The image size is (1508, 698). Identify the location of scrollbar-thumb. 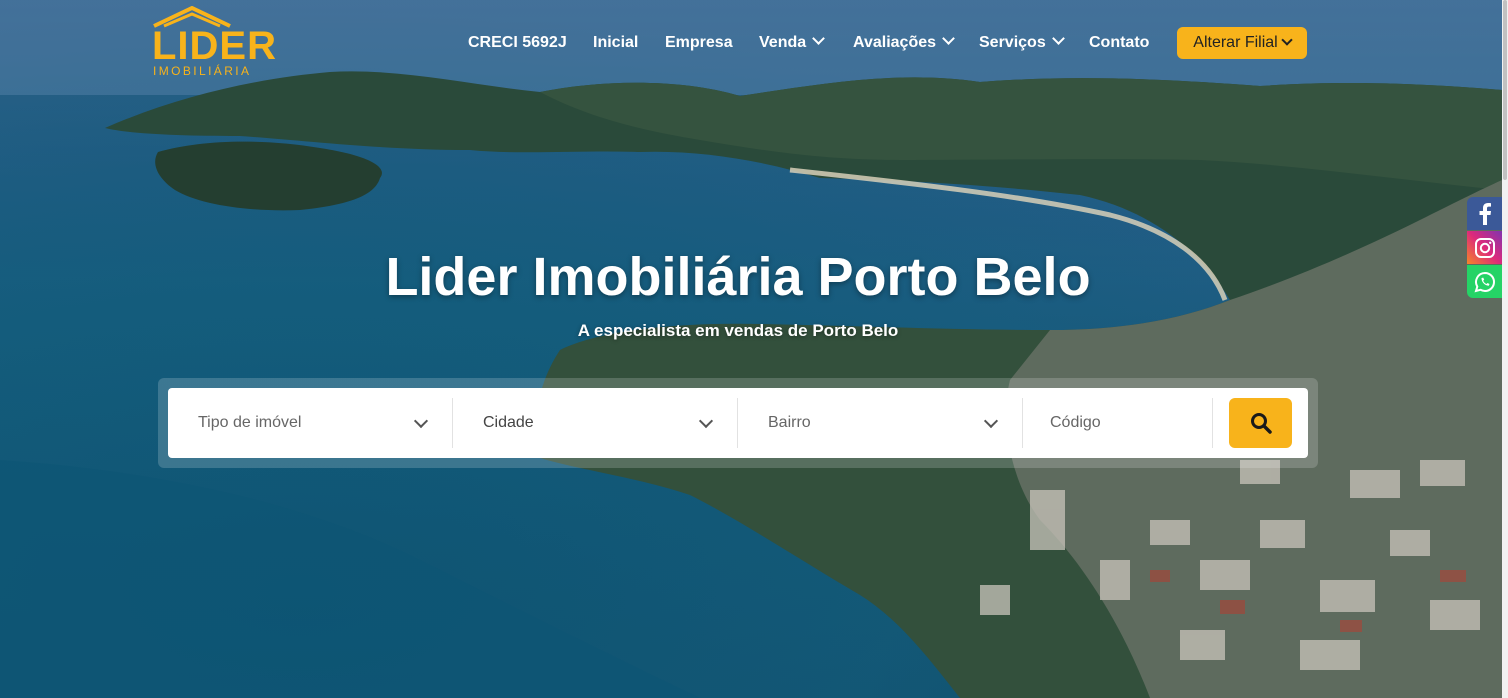
(1505, 90).